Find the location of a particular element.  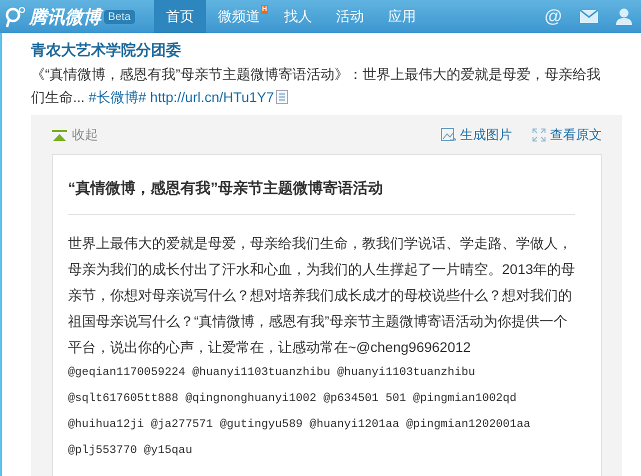

collapse-button: 收起 is located at coordinates (75, 135).